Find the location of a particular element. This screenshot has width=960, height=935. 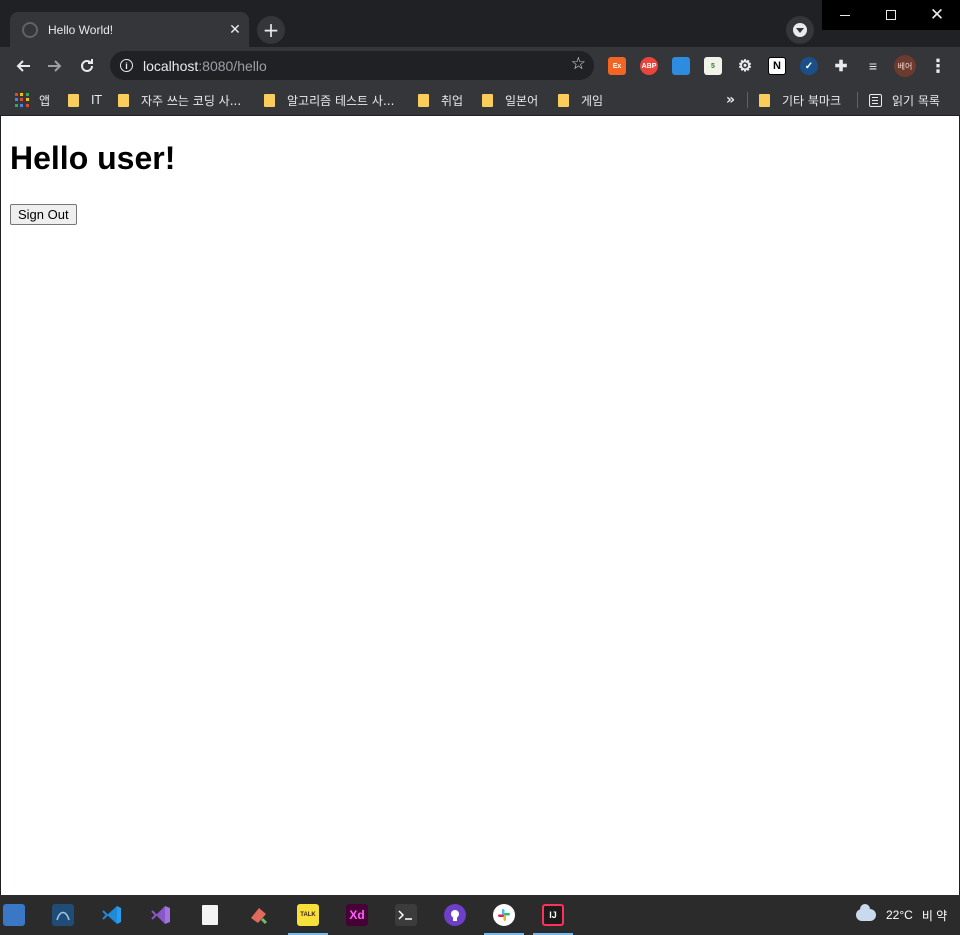

tab-loading-icon is located at coordinates (30, 29).